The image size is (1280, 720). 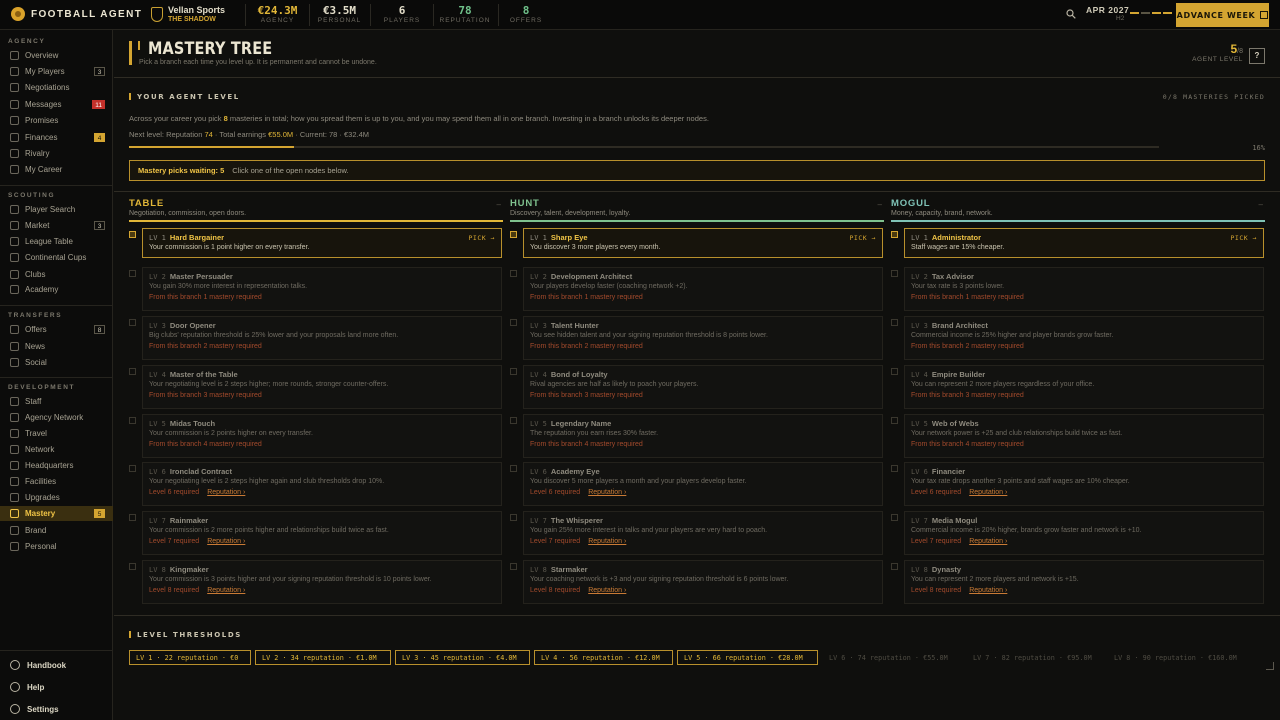 What do you see at coordinates (56, 497) in the screenshot?
I see `sidebar-item-upgrades: Upgrades` at bounding box center [56, 497].